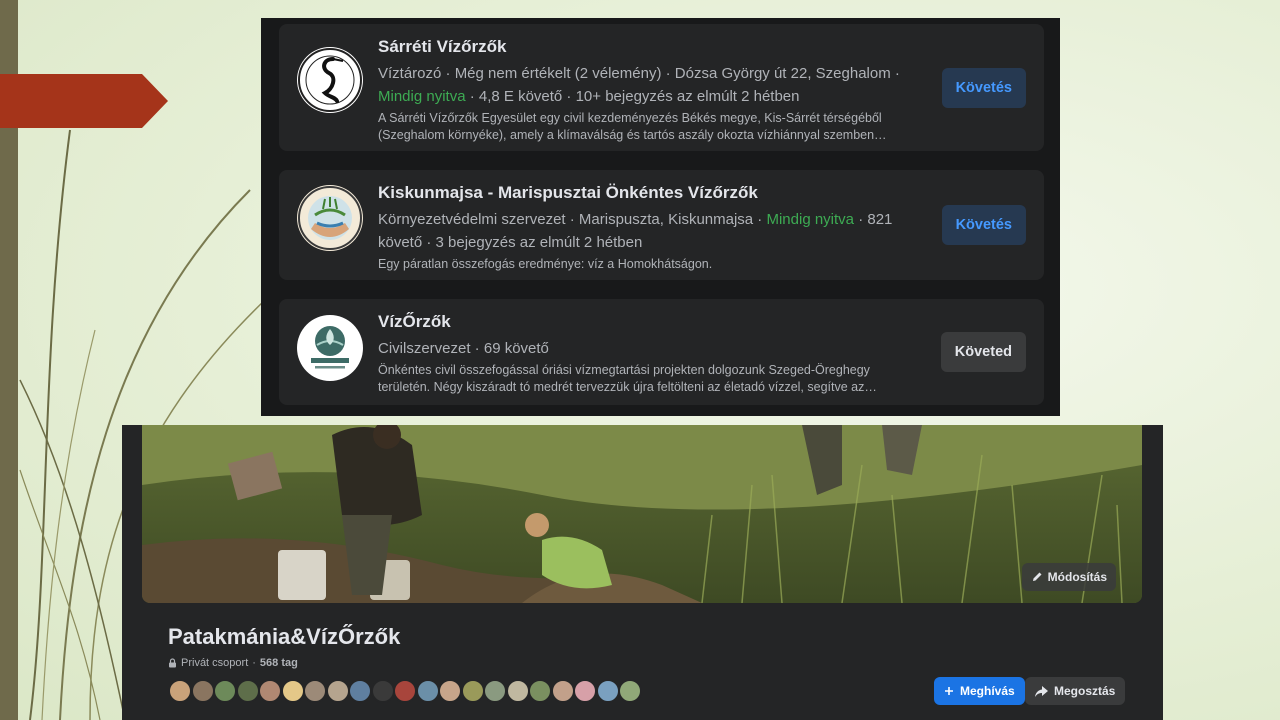 Image resolution: width=1280 pixels, height=720 pixels. I want to click on heron-logo-icon, so click(330, 80).